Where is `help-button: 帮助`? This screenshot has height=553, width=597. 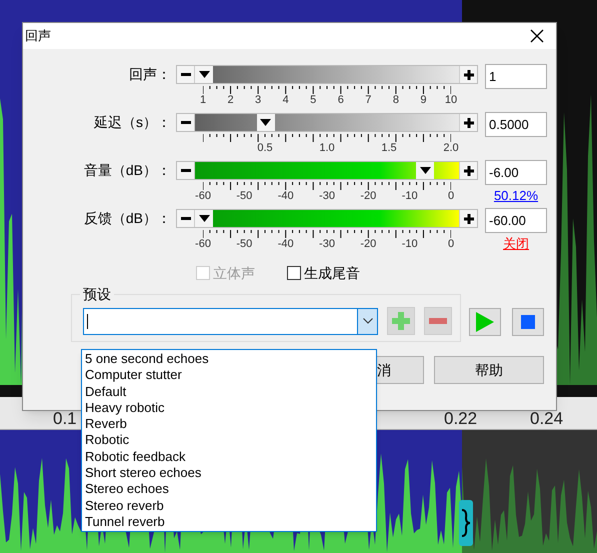
help-button: 帮助 is located at coordinates (489, 370).